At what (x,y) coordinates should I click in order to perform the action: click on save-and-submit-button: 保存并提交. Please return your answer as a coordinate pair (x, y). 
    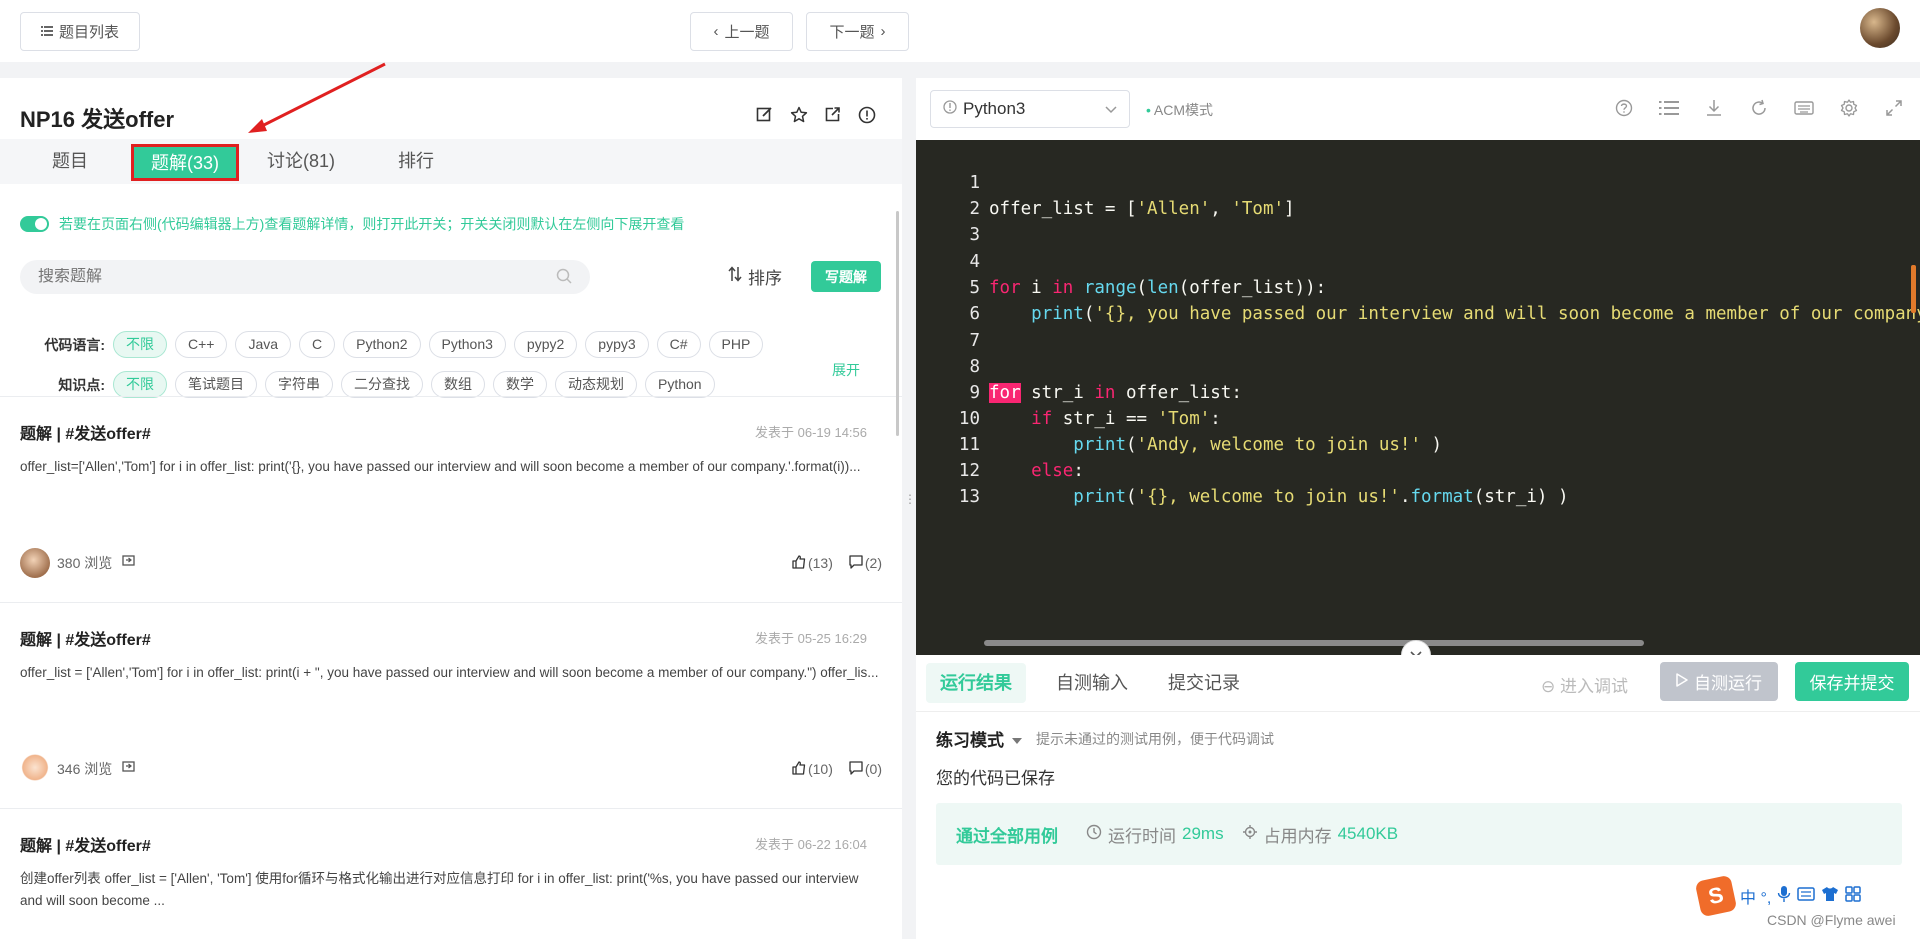
    Looking at the image, I should click on (1852, 681).